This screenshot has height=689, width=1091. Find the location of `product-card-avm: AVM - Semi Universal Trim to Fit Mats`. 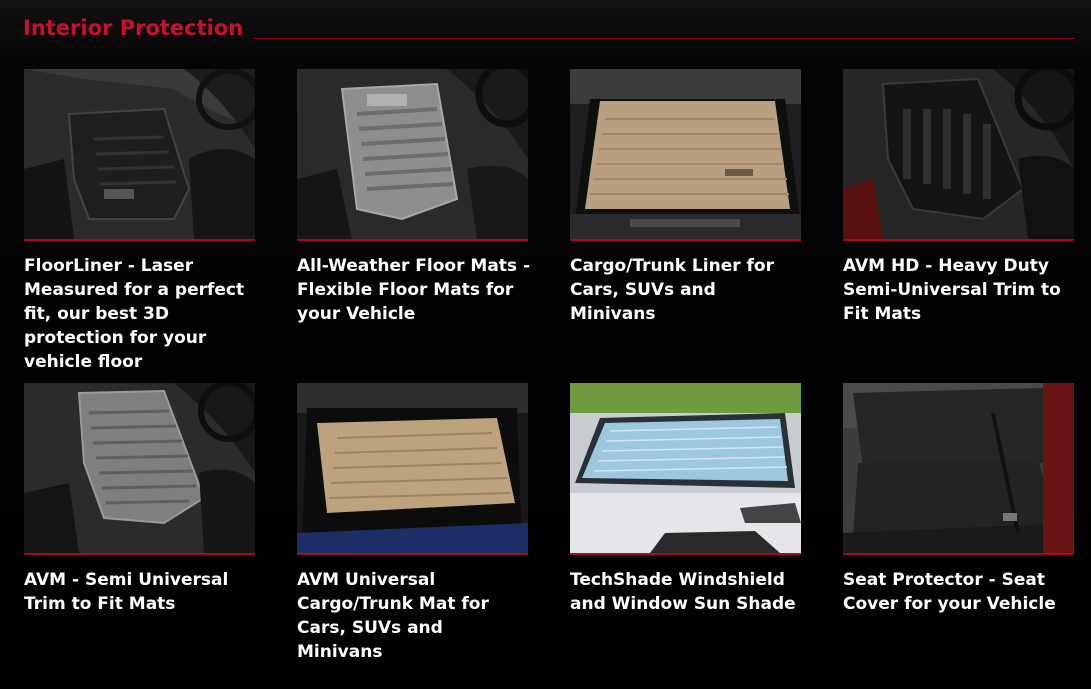

product-card-avm: AVM - Semi Universal Trim to Fit Mats is located at coordinates (139, 499).